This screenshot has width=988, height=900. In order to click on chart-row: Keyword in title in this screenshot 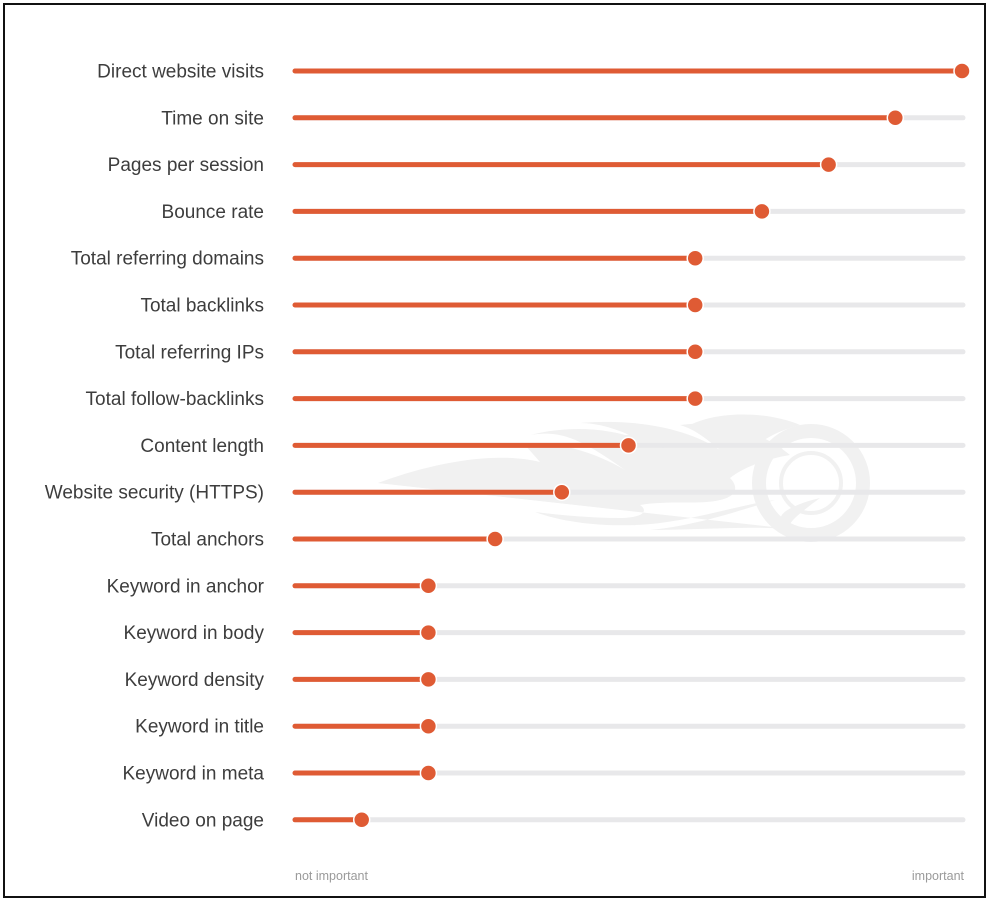, I will do `click(550, 727)`.